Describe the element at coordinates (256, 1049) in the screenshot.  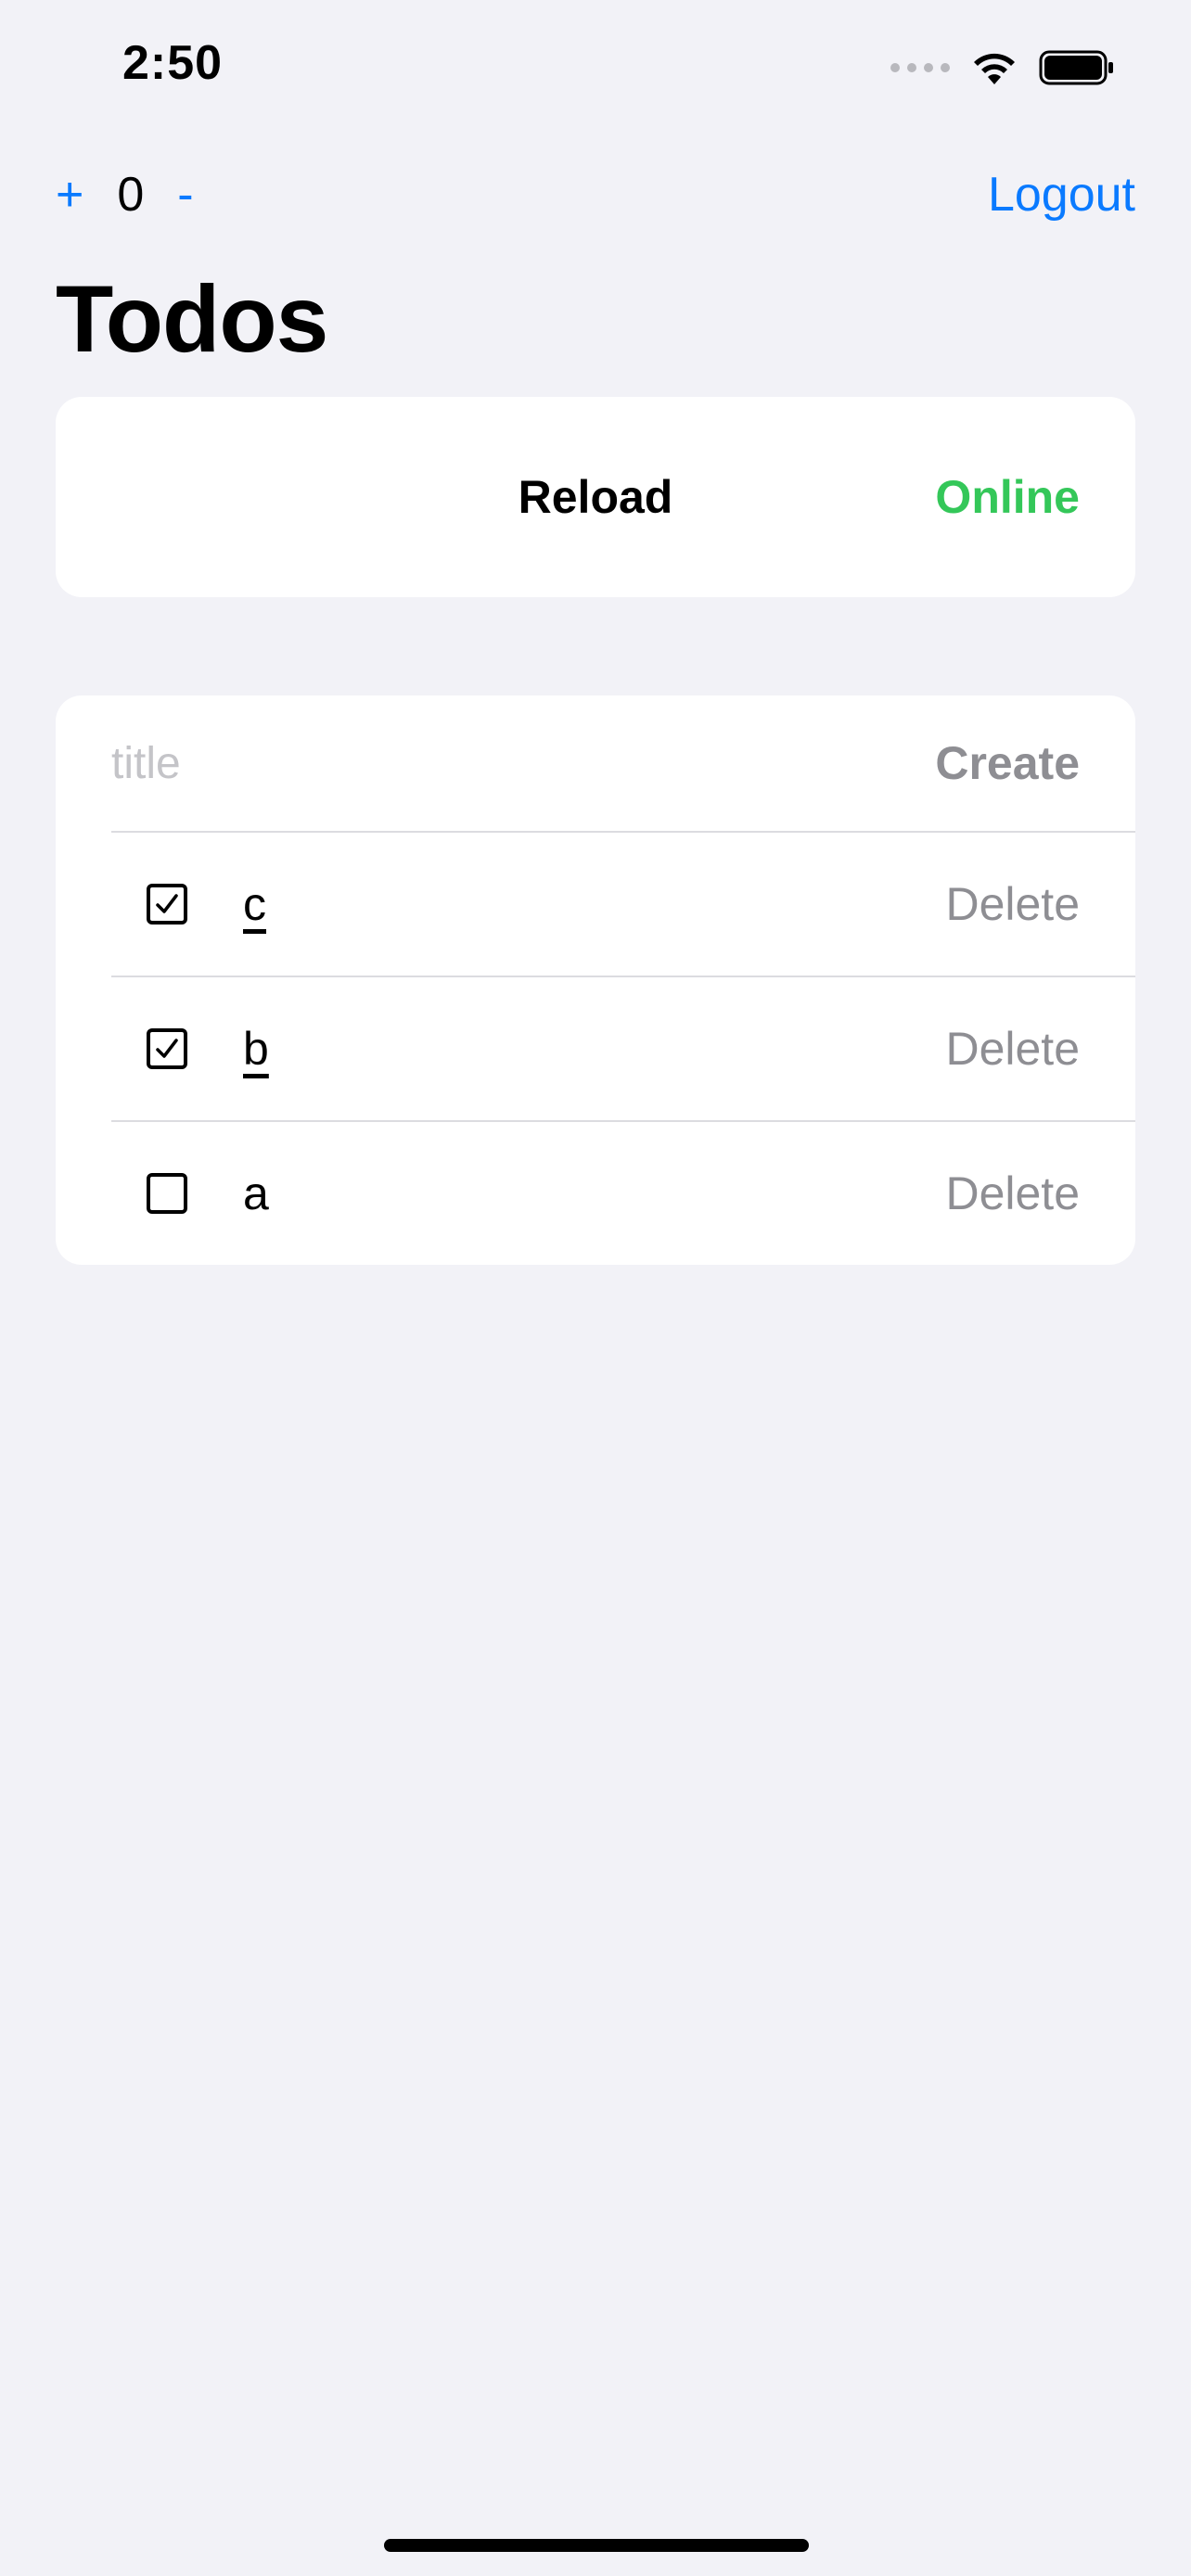
I see `todo-title: b` at that location.